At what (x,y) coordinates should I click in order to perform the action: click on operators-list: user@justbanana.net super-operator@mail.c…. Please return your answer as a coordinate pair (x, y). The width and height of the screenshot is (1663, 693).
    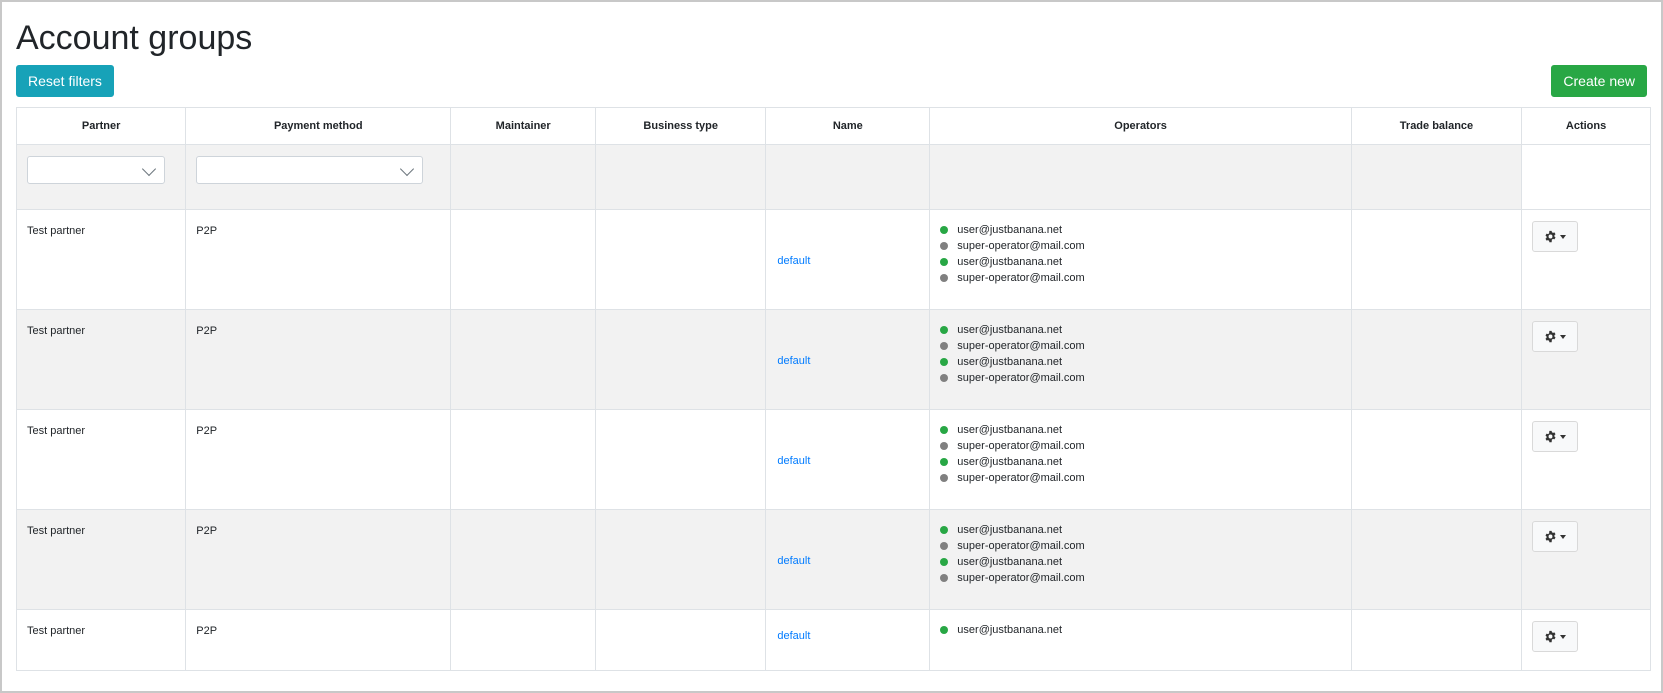
    Looking at the image, I should click on (1140, 348).